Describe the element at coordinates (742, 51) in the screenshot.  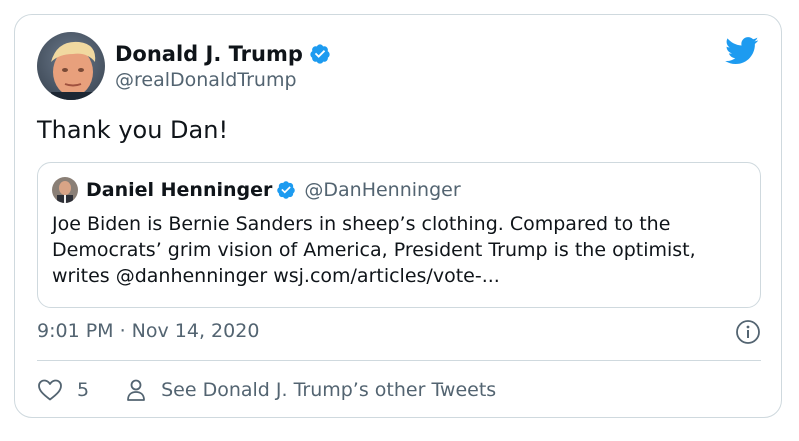
I see `twitter-bird-icon` at that location.